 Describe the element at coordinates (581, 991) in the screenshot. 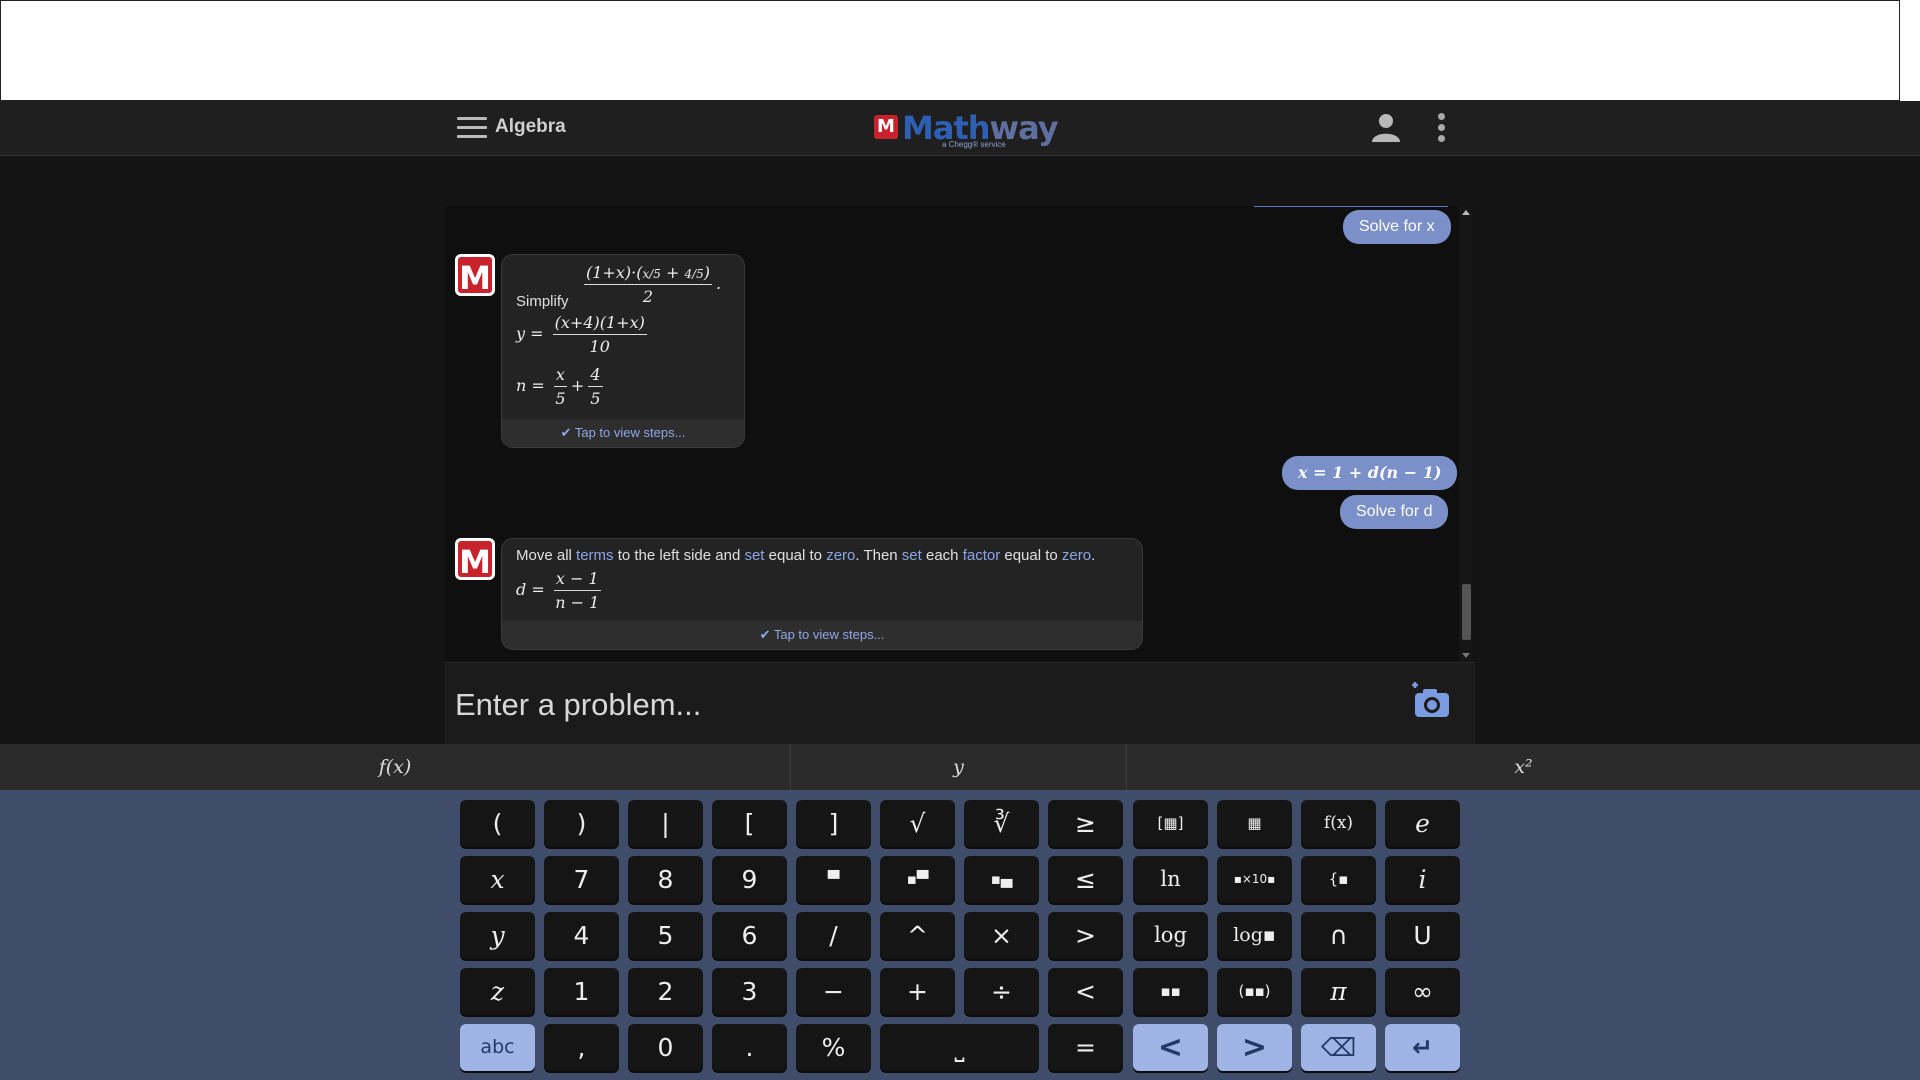

I see `key-1: 1` at that location.